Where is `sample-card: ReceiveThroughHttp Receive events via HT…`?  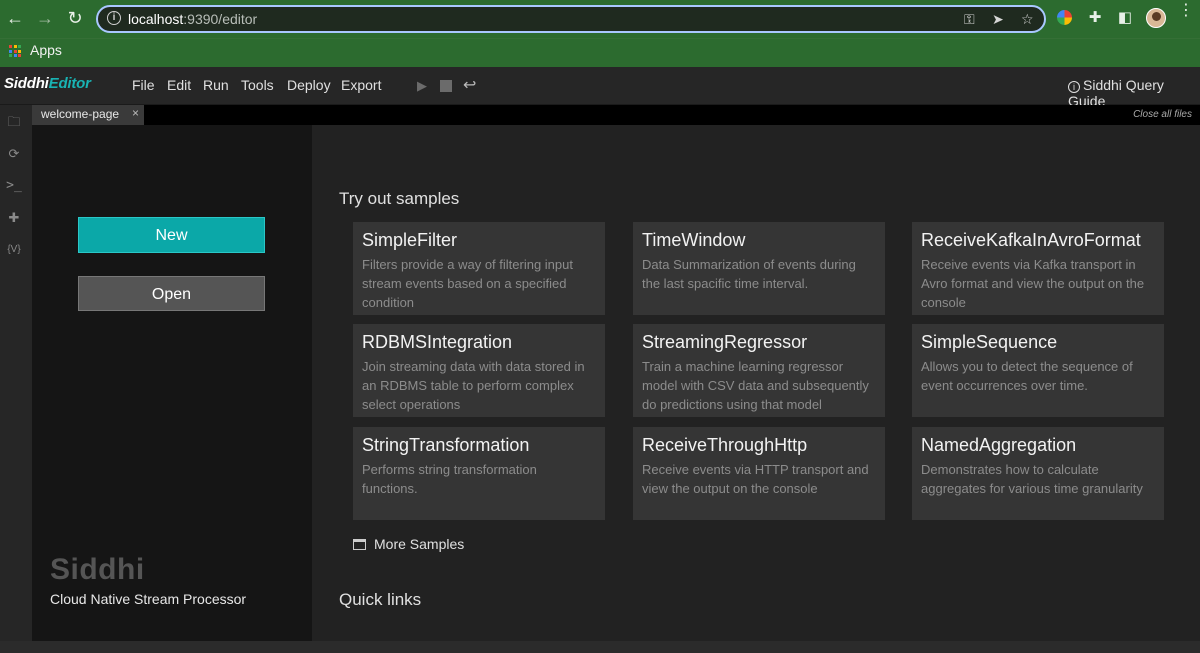 sample-card: ReceiveThroughHttp Receive events via HT… is located at coordinates (759, 473).